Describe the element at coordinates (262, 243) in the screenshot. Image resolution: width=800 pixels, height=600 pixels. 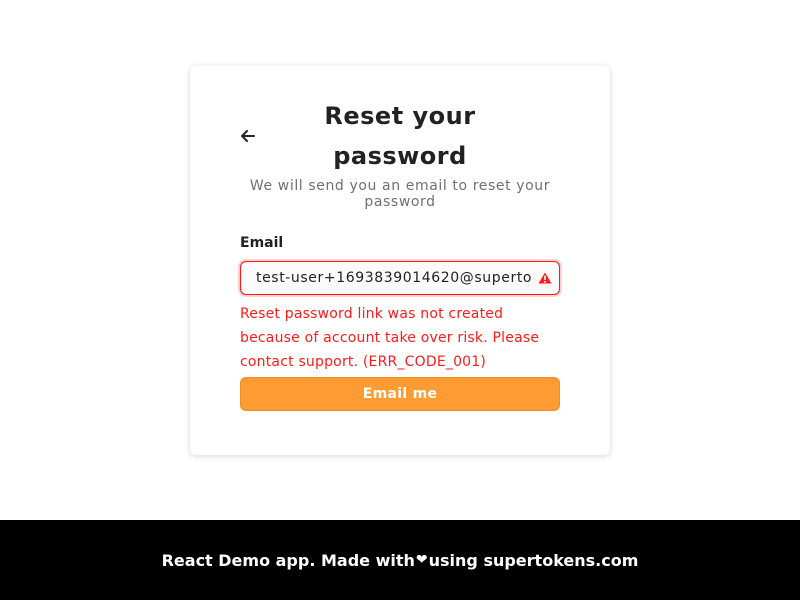
I see `email-label: Email` at that location.